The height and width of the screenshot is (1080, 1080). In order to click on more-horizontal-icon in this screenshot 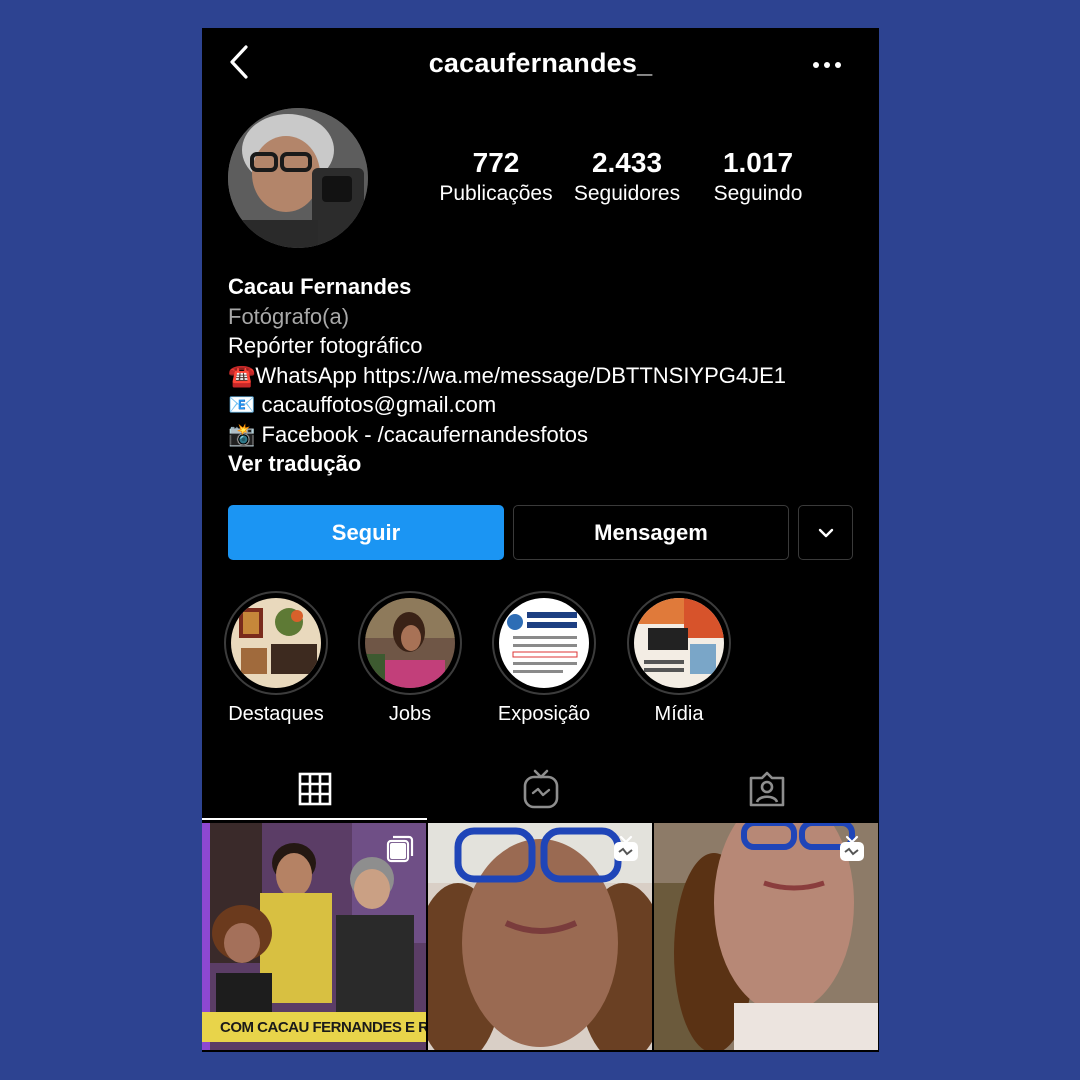, I will do `click(827, 65)`.